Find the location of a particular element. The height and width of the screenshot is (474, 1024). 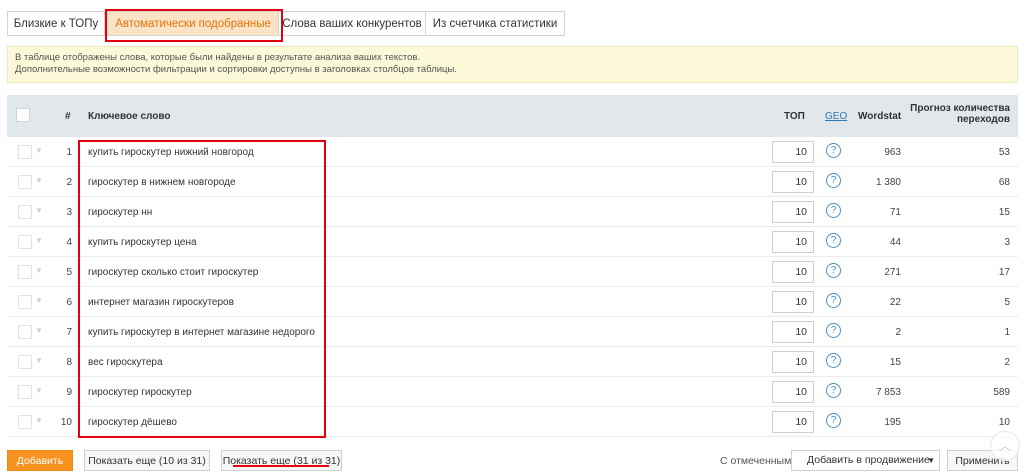

tab-auto-selected: Автоматически подобранные is located at coordinates (193, 23).